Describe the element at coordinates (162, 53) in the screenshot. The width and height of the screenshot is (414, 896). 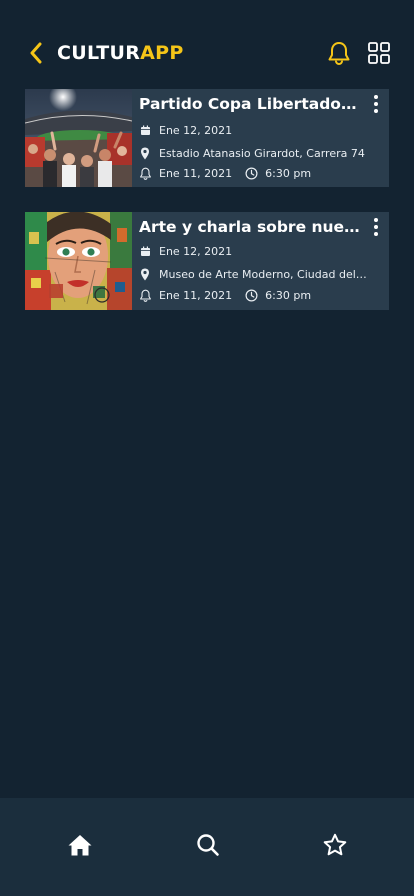
I see `logo-text-accent: APP` at that location.